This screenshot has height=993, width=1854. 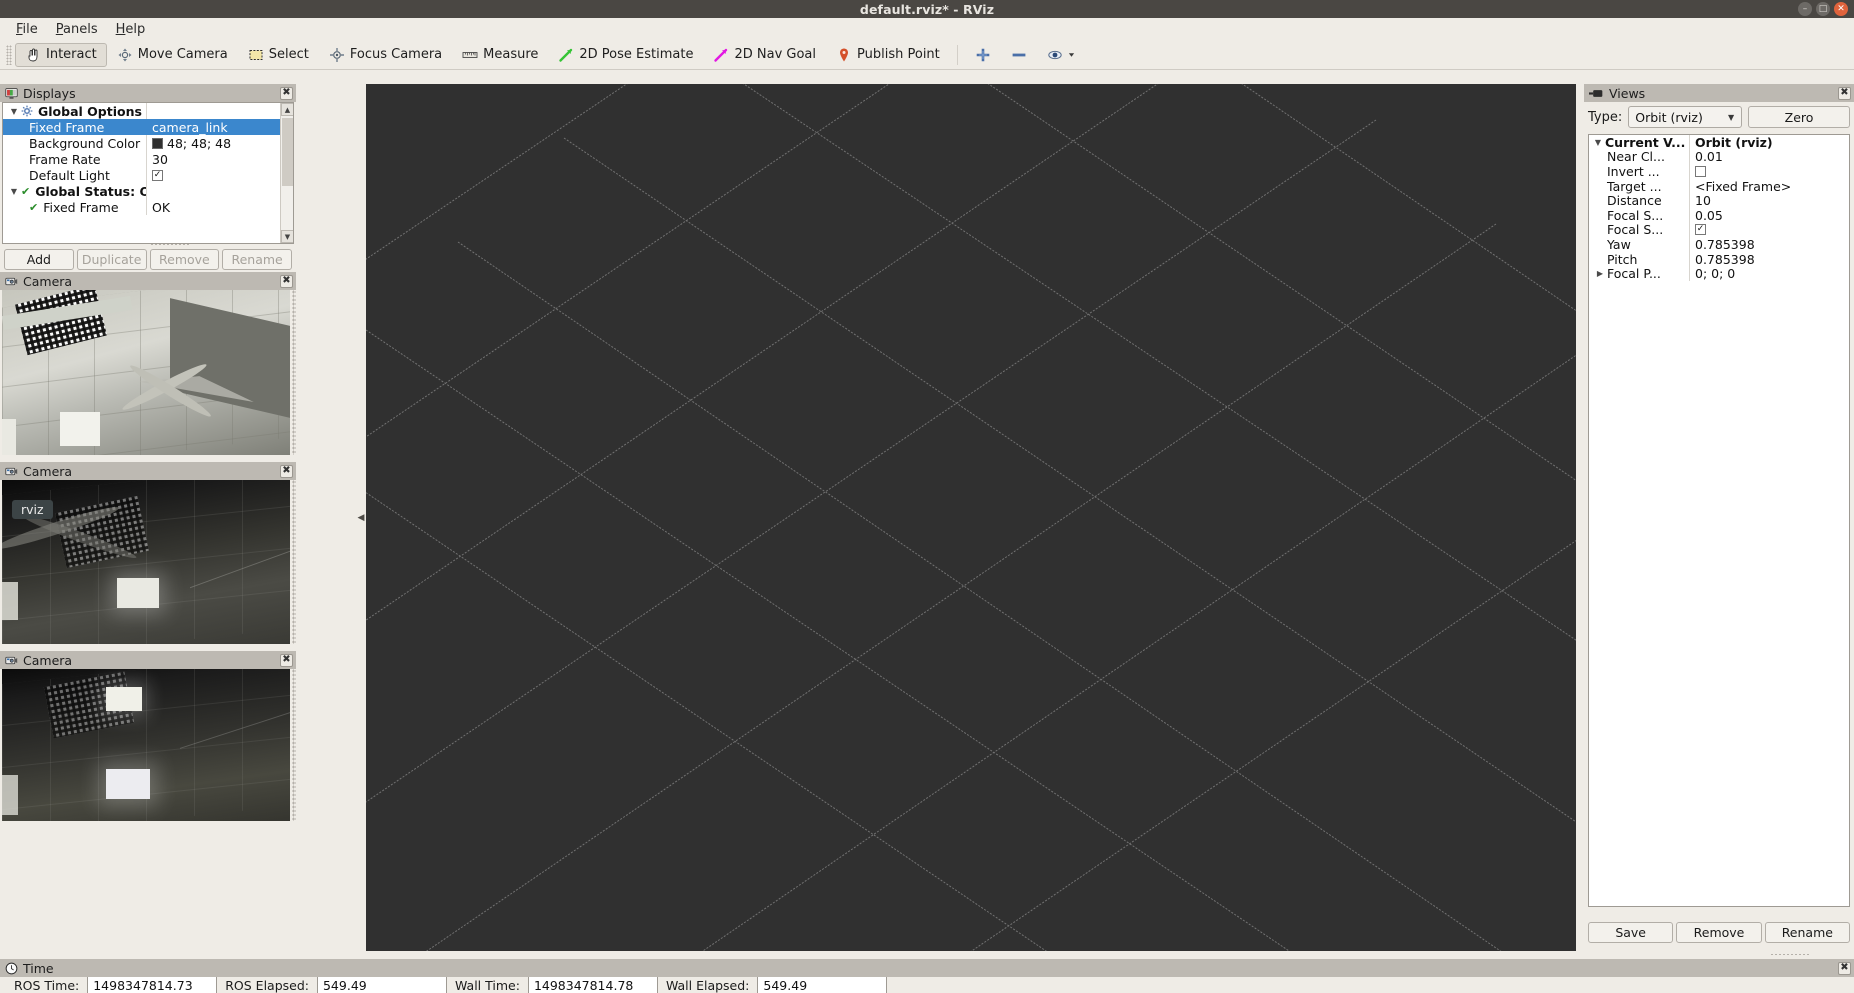 I want to click on display-row-value-fixed-frame: camera_link, so click(x=213, y=127).